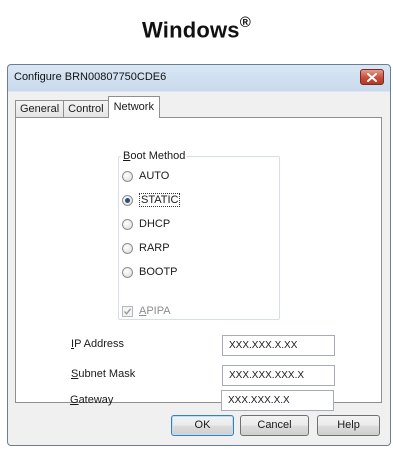 The width and height of the screenshot is (393, 449). What do you see at coordinates (158, 272) in the screenshot?
I see `radio-label: BOOTP` at bounding box center [158, 272].